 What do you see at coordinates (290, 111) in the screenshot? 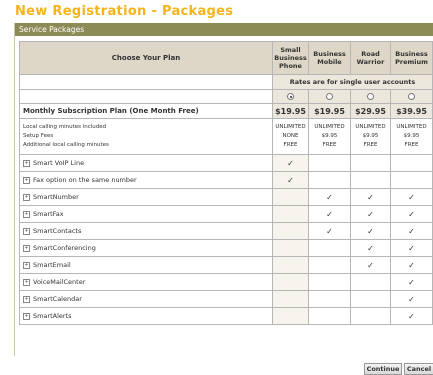
I see `plan-price: $19.95` at bounding box center [290, 111].